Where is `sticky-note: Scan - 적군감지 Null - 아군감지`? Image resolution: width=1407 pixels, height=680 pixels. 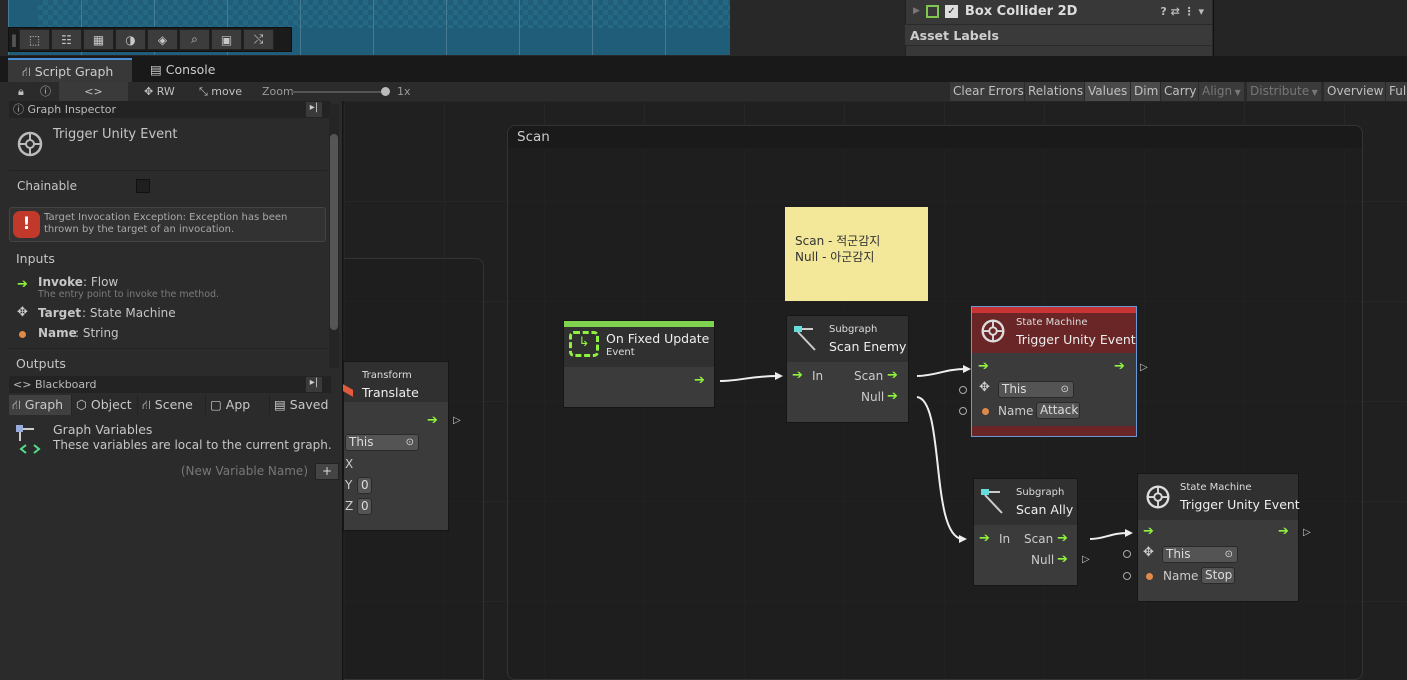 sticky-note: Scan - 적군감지 Null - 아군감지 is located at coordinates (856, 254).